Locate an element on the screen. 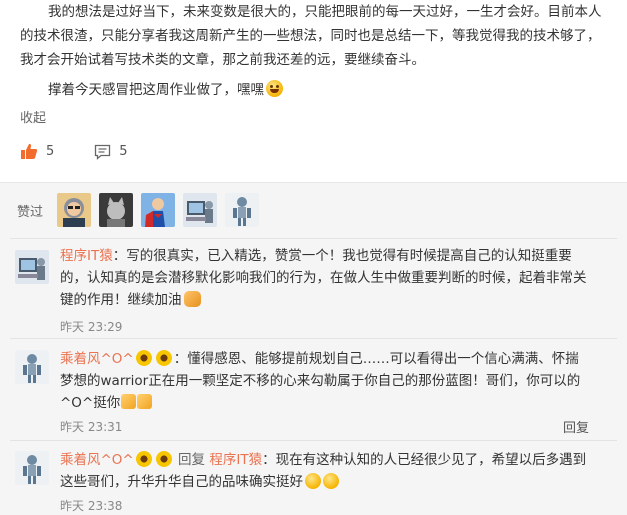 The image size is (627, 515). likers-row: 赞过 is located at coordinates (142, 210).